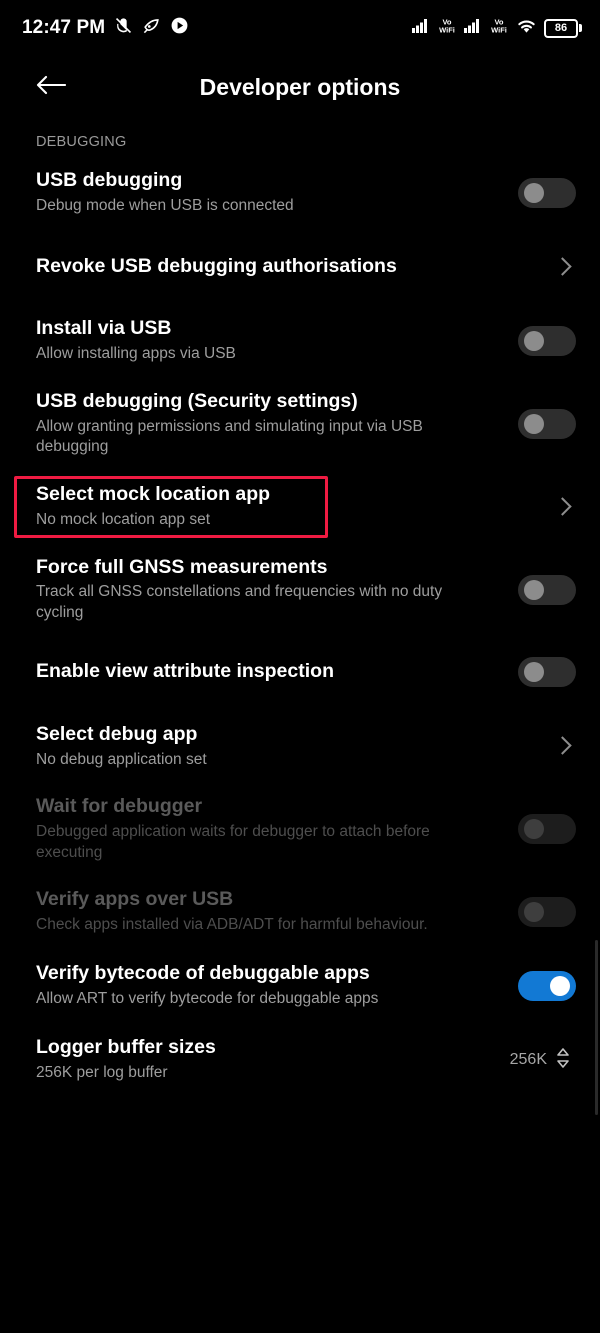 This screenshot has width=600, height=1333. What do you see at coordinates (117, 733) in the screenshot?
I see `row-title: Select debug app` at bounding box center [117, 733].